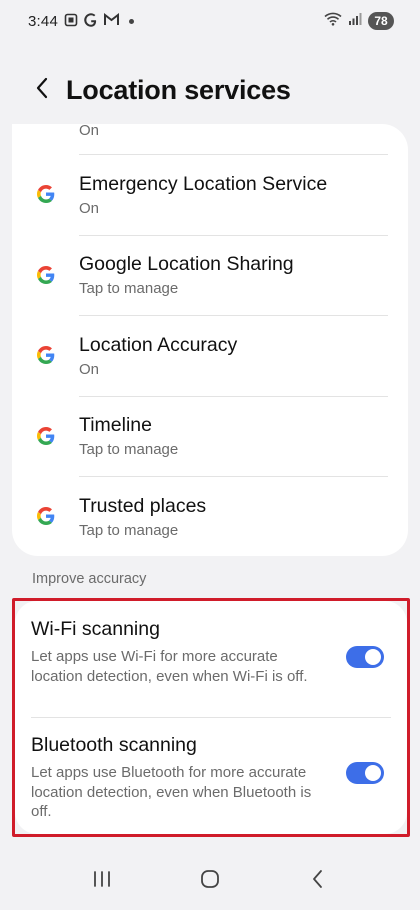  I want to click on gmail-icon, so click(111, 20).